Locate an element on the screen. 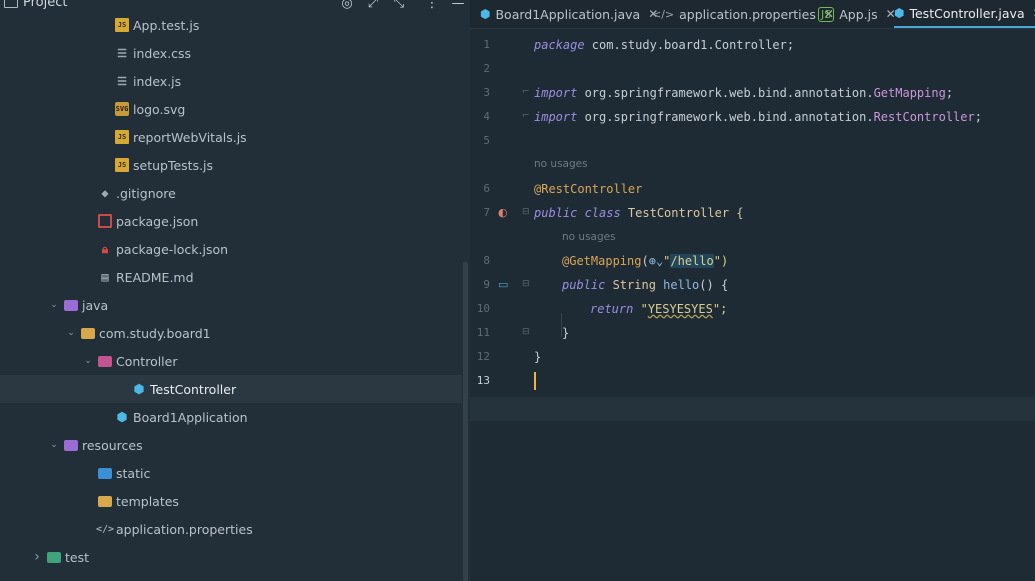 The image size is (1035, 581). tree-item-controller: ⌄ Controller is located at coordinates (231, 361).